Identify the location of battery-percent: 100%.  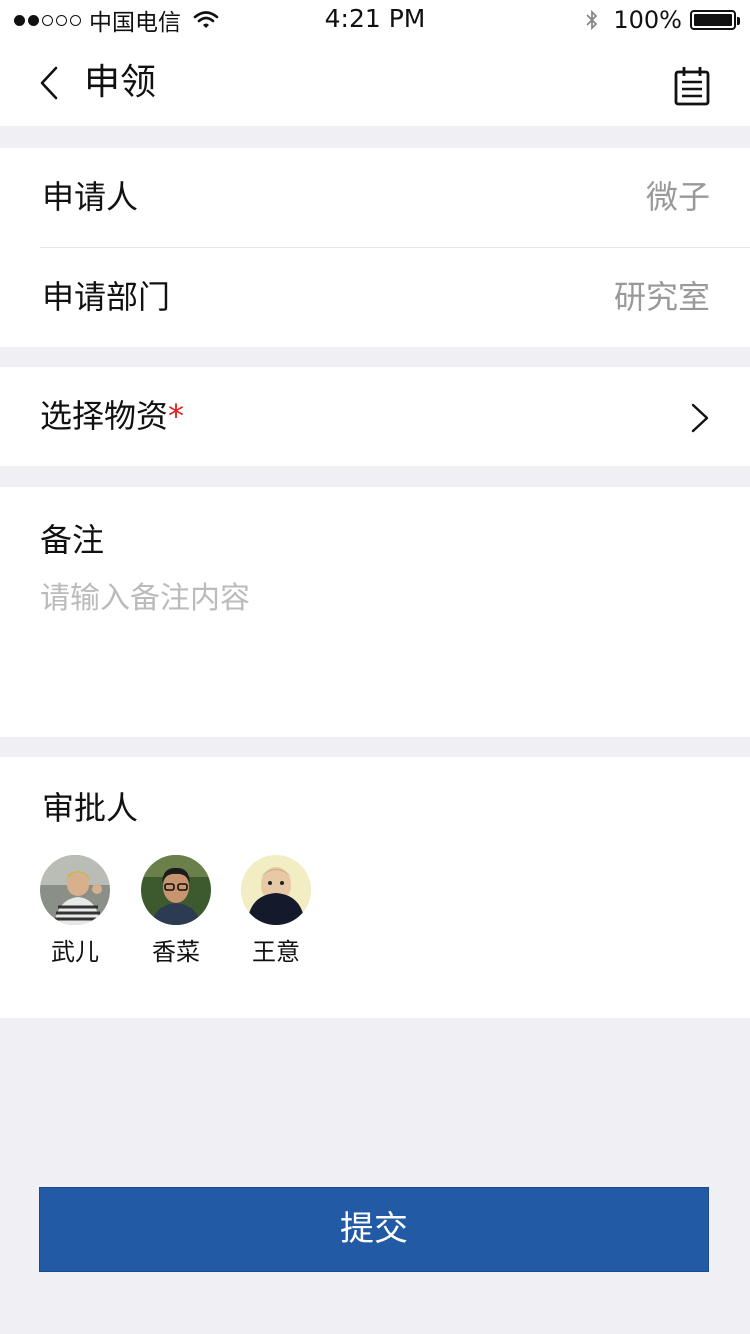
(647, 20).